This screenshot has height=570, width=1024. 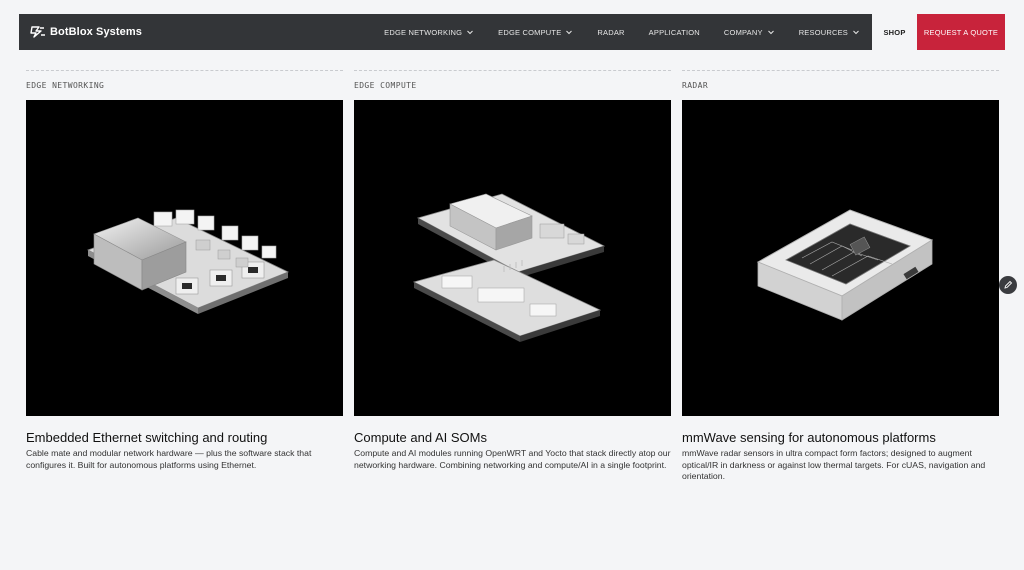 I want to click on shop-link: SHOP, so click(x=894, y=32).